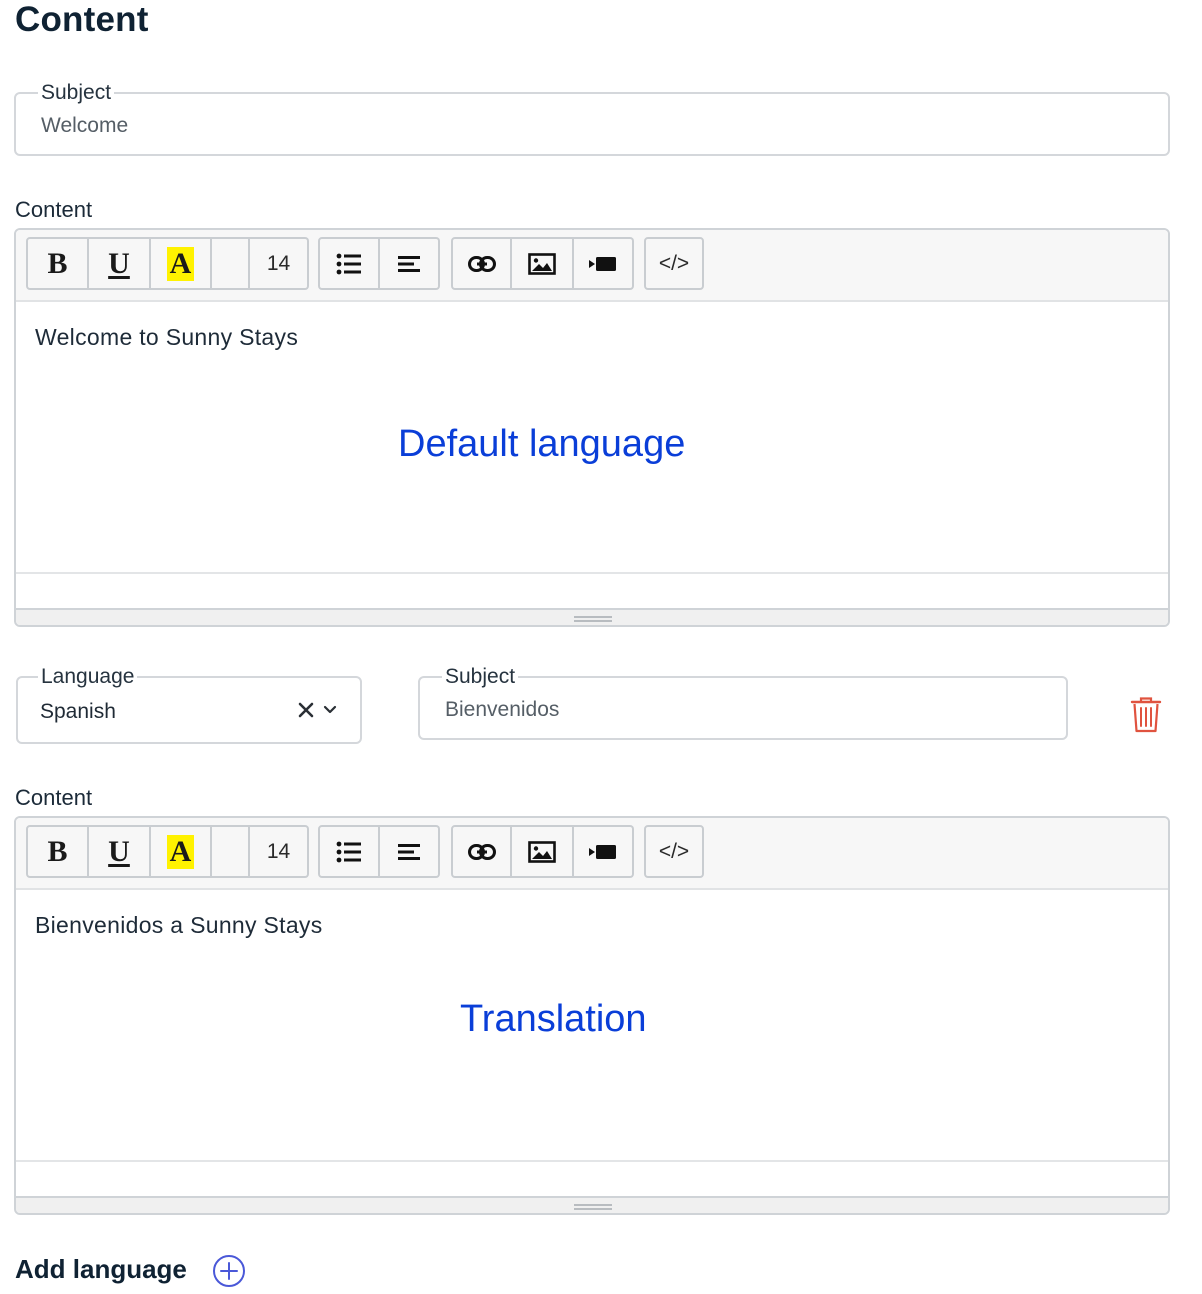 Image resolution: width=1202 pixels, height=1294 pixels. What do you see at coordinates (101, 1269) in the screenshot?
I see `add-language-link: Add language` at bounding box center [101, 1269].